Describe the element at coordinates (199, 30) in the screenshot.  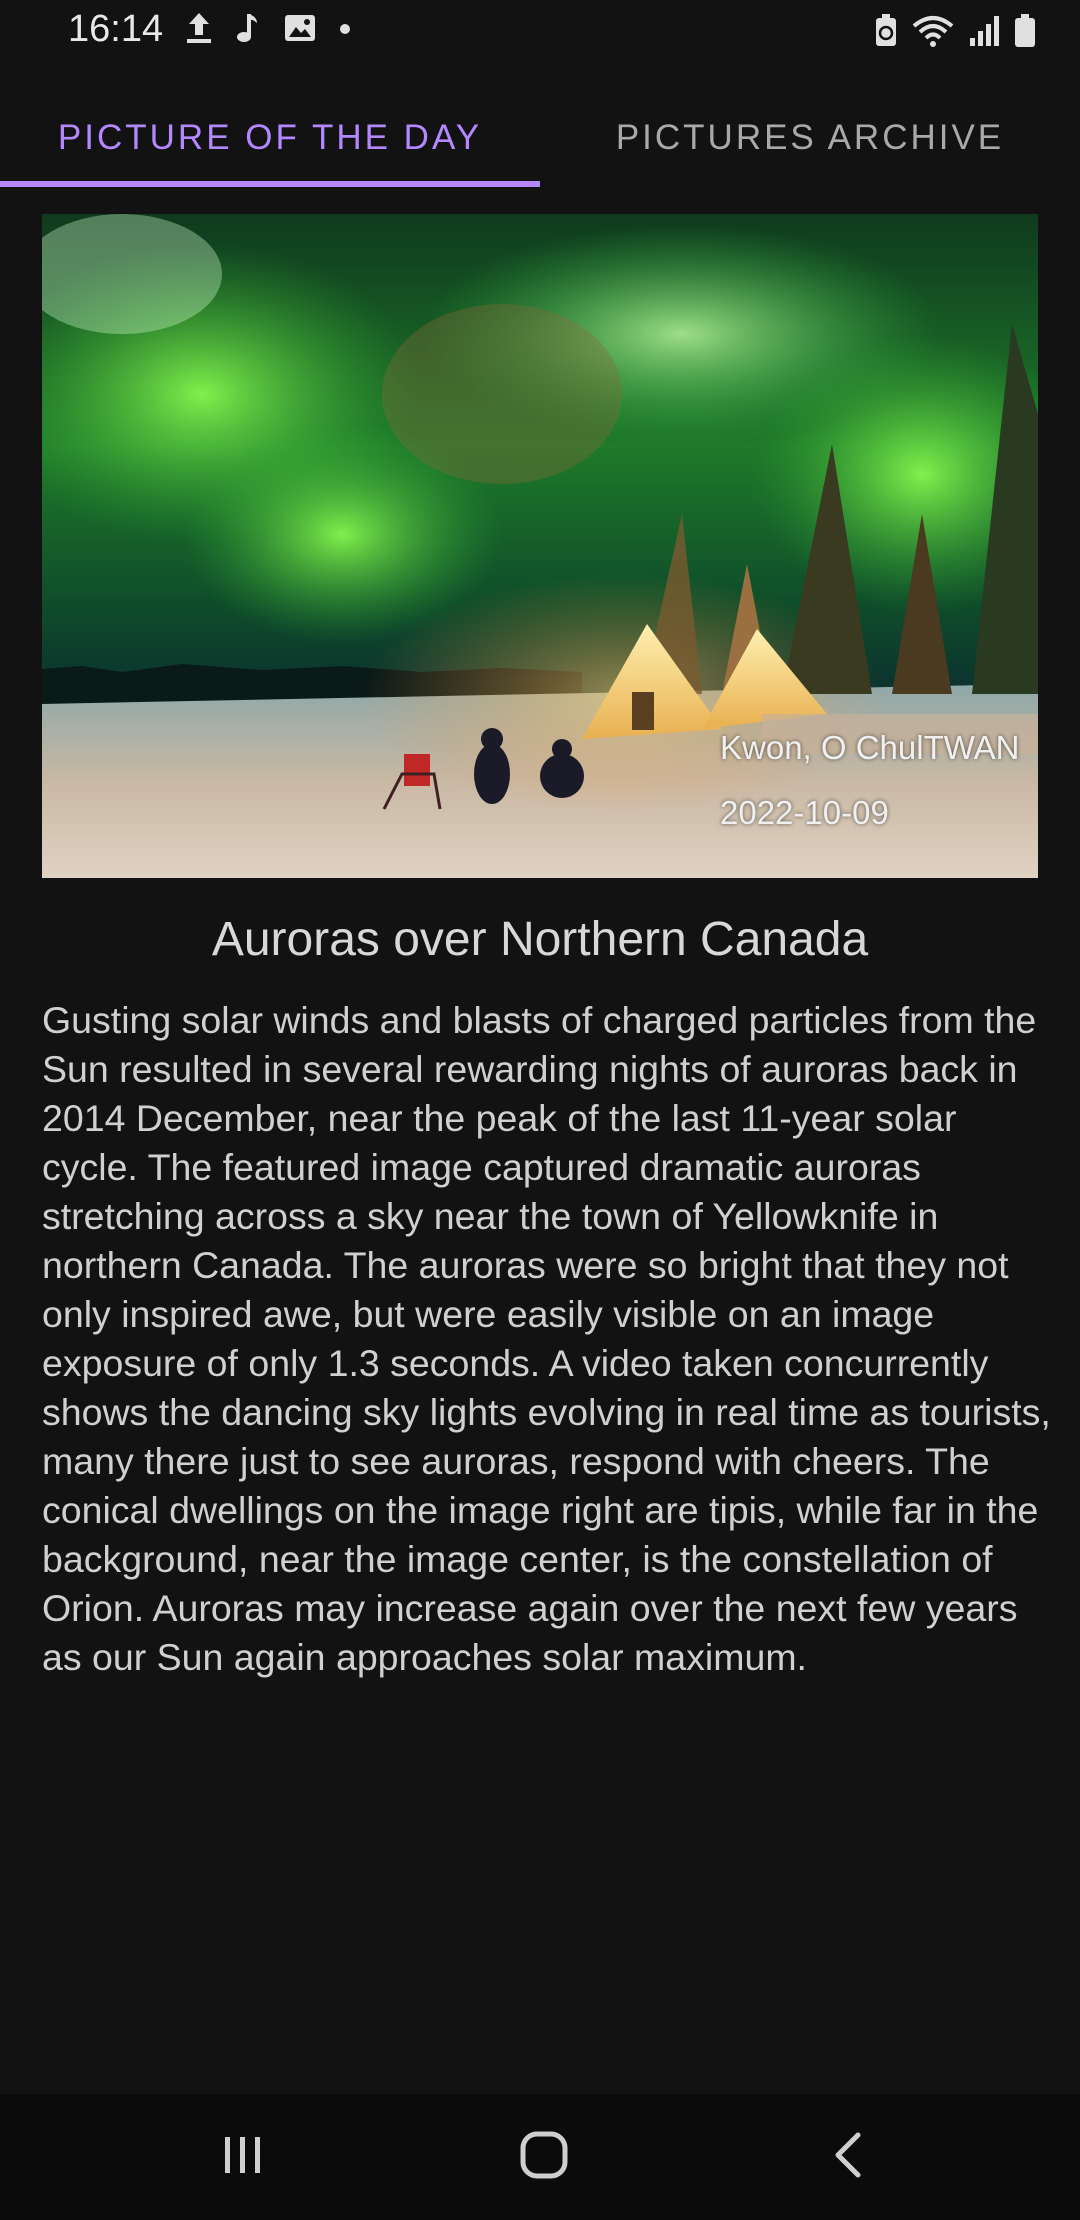
I see `upload-icon` at that location.